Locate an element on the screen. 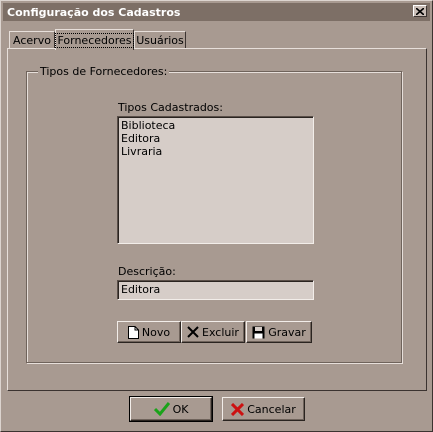 The image size is (433, 432). new-button: Novo is located at coordinates (149, 332).